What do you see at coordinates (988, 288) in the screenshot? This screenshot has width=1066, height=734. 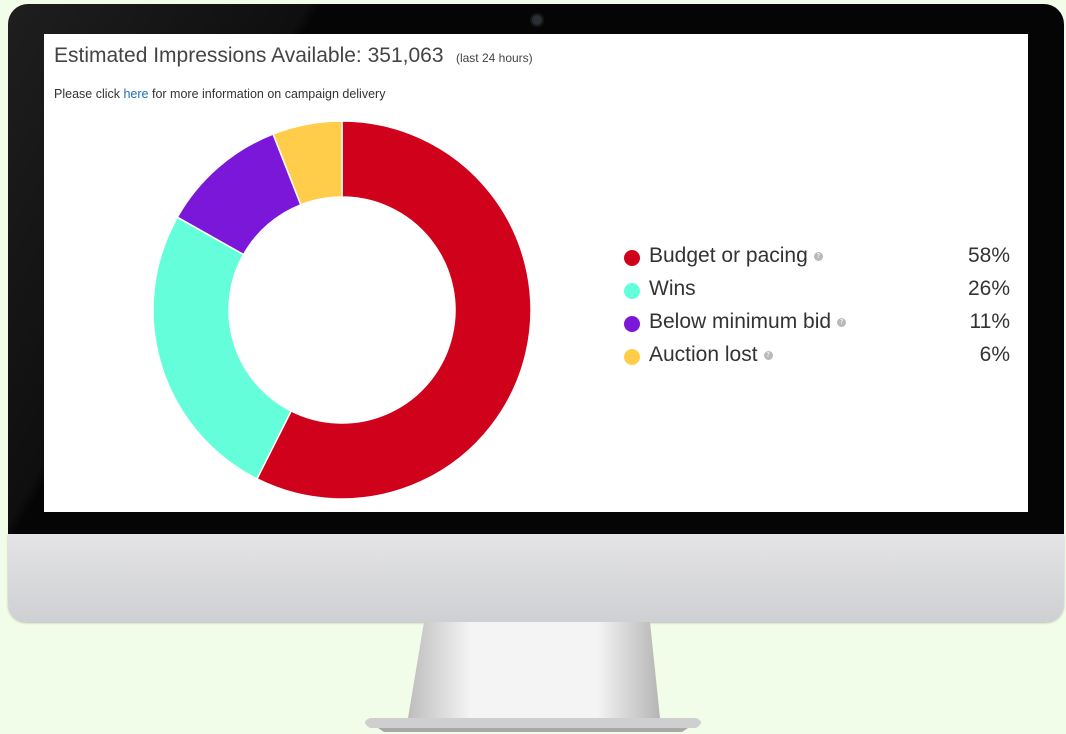 I see `legend-value: 26%` at bounding box center [988, 288].